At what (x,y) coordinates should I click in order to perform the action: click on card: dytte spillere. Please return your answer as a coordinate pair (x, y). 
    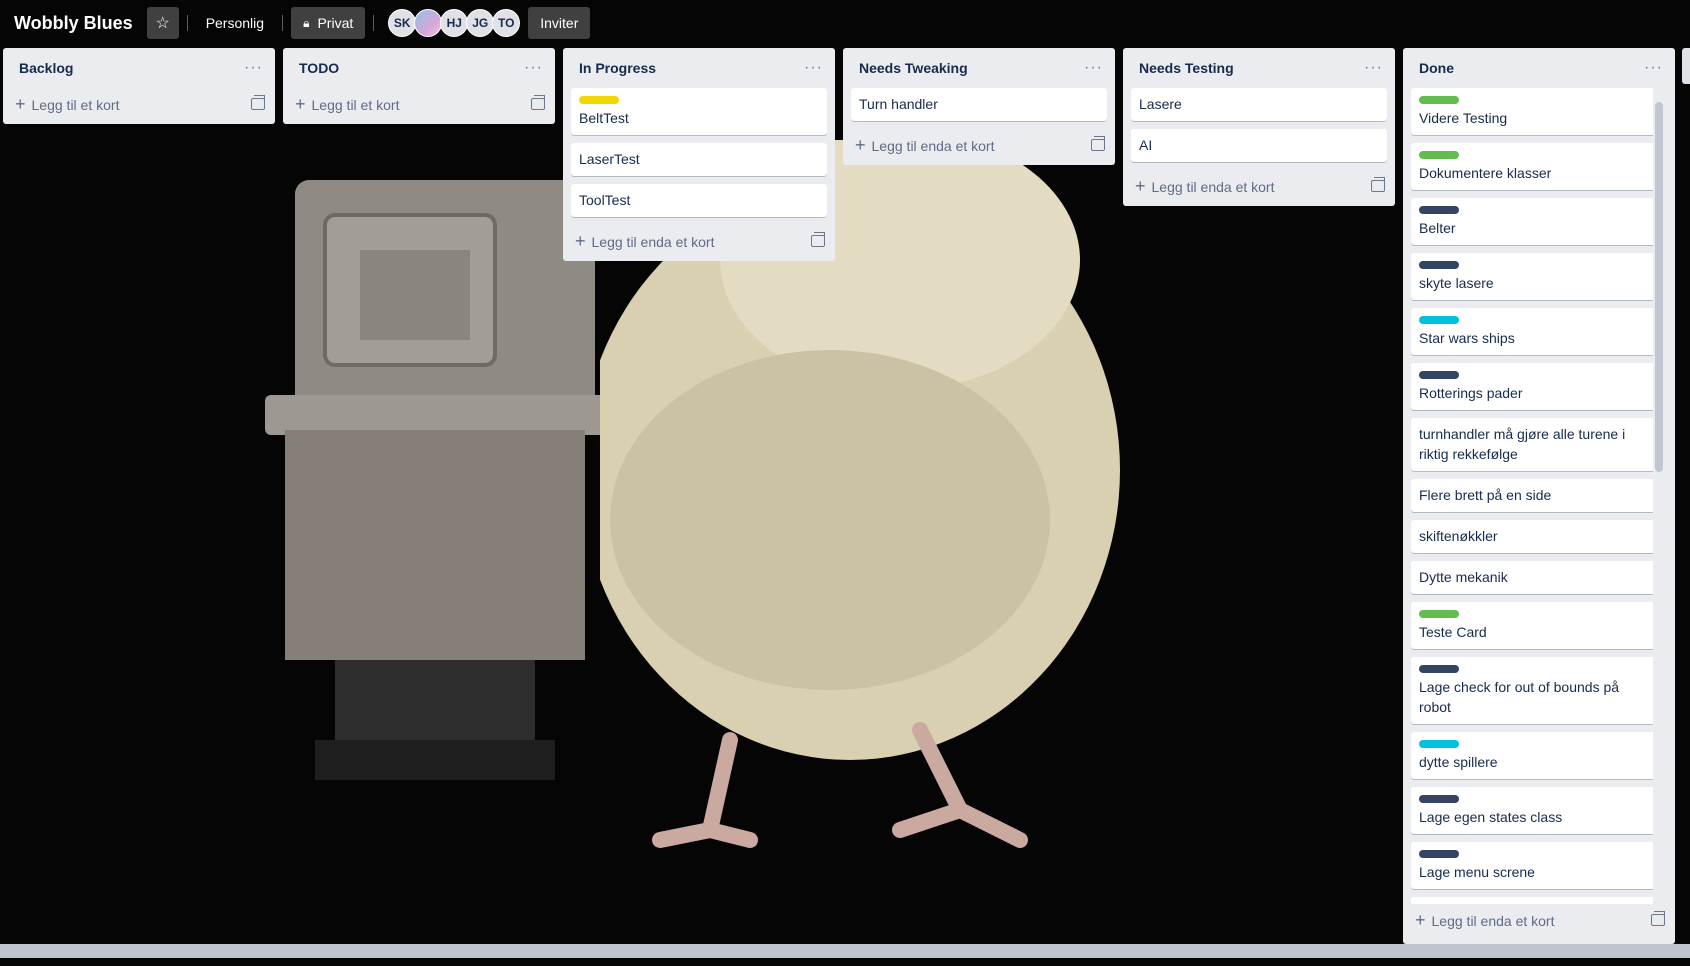
    Looking at the image, I should click on (1533, 755).